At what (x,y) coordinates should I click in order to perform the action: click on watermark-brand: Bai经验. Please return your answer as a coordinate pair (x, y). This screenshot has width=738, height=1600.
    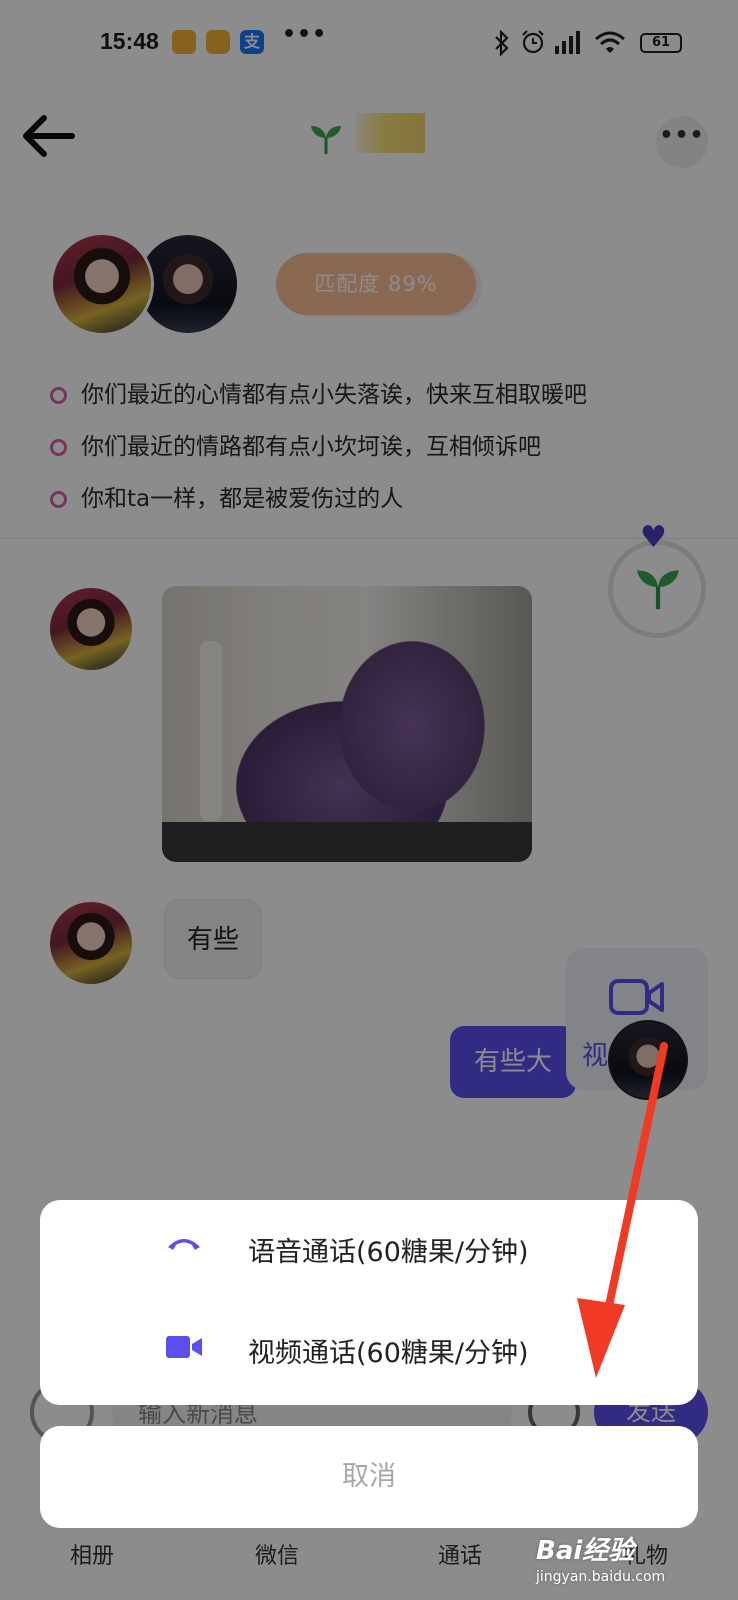
    Looking at the image, I should click on (585, 1551).